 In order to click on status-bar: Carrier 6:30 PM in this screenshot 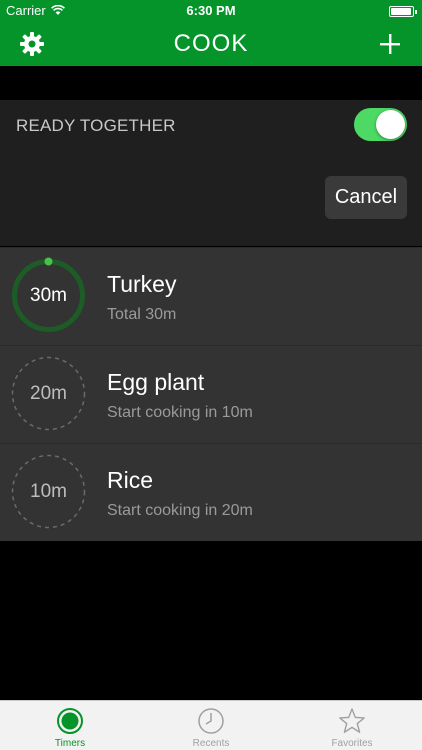, I will do `click(211, 11)`.